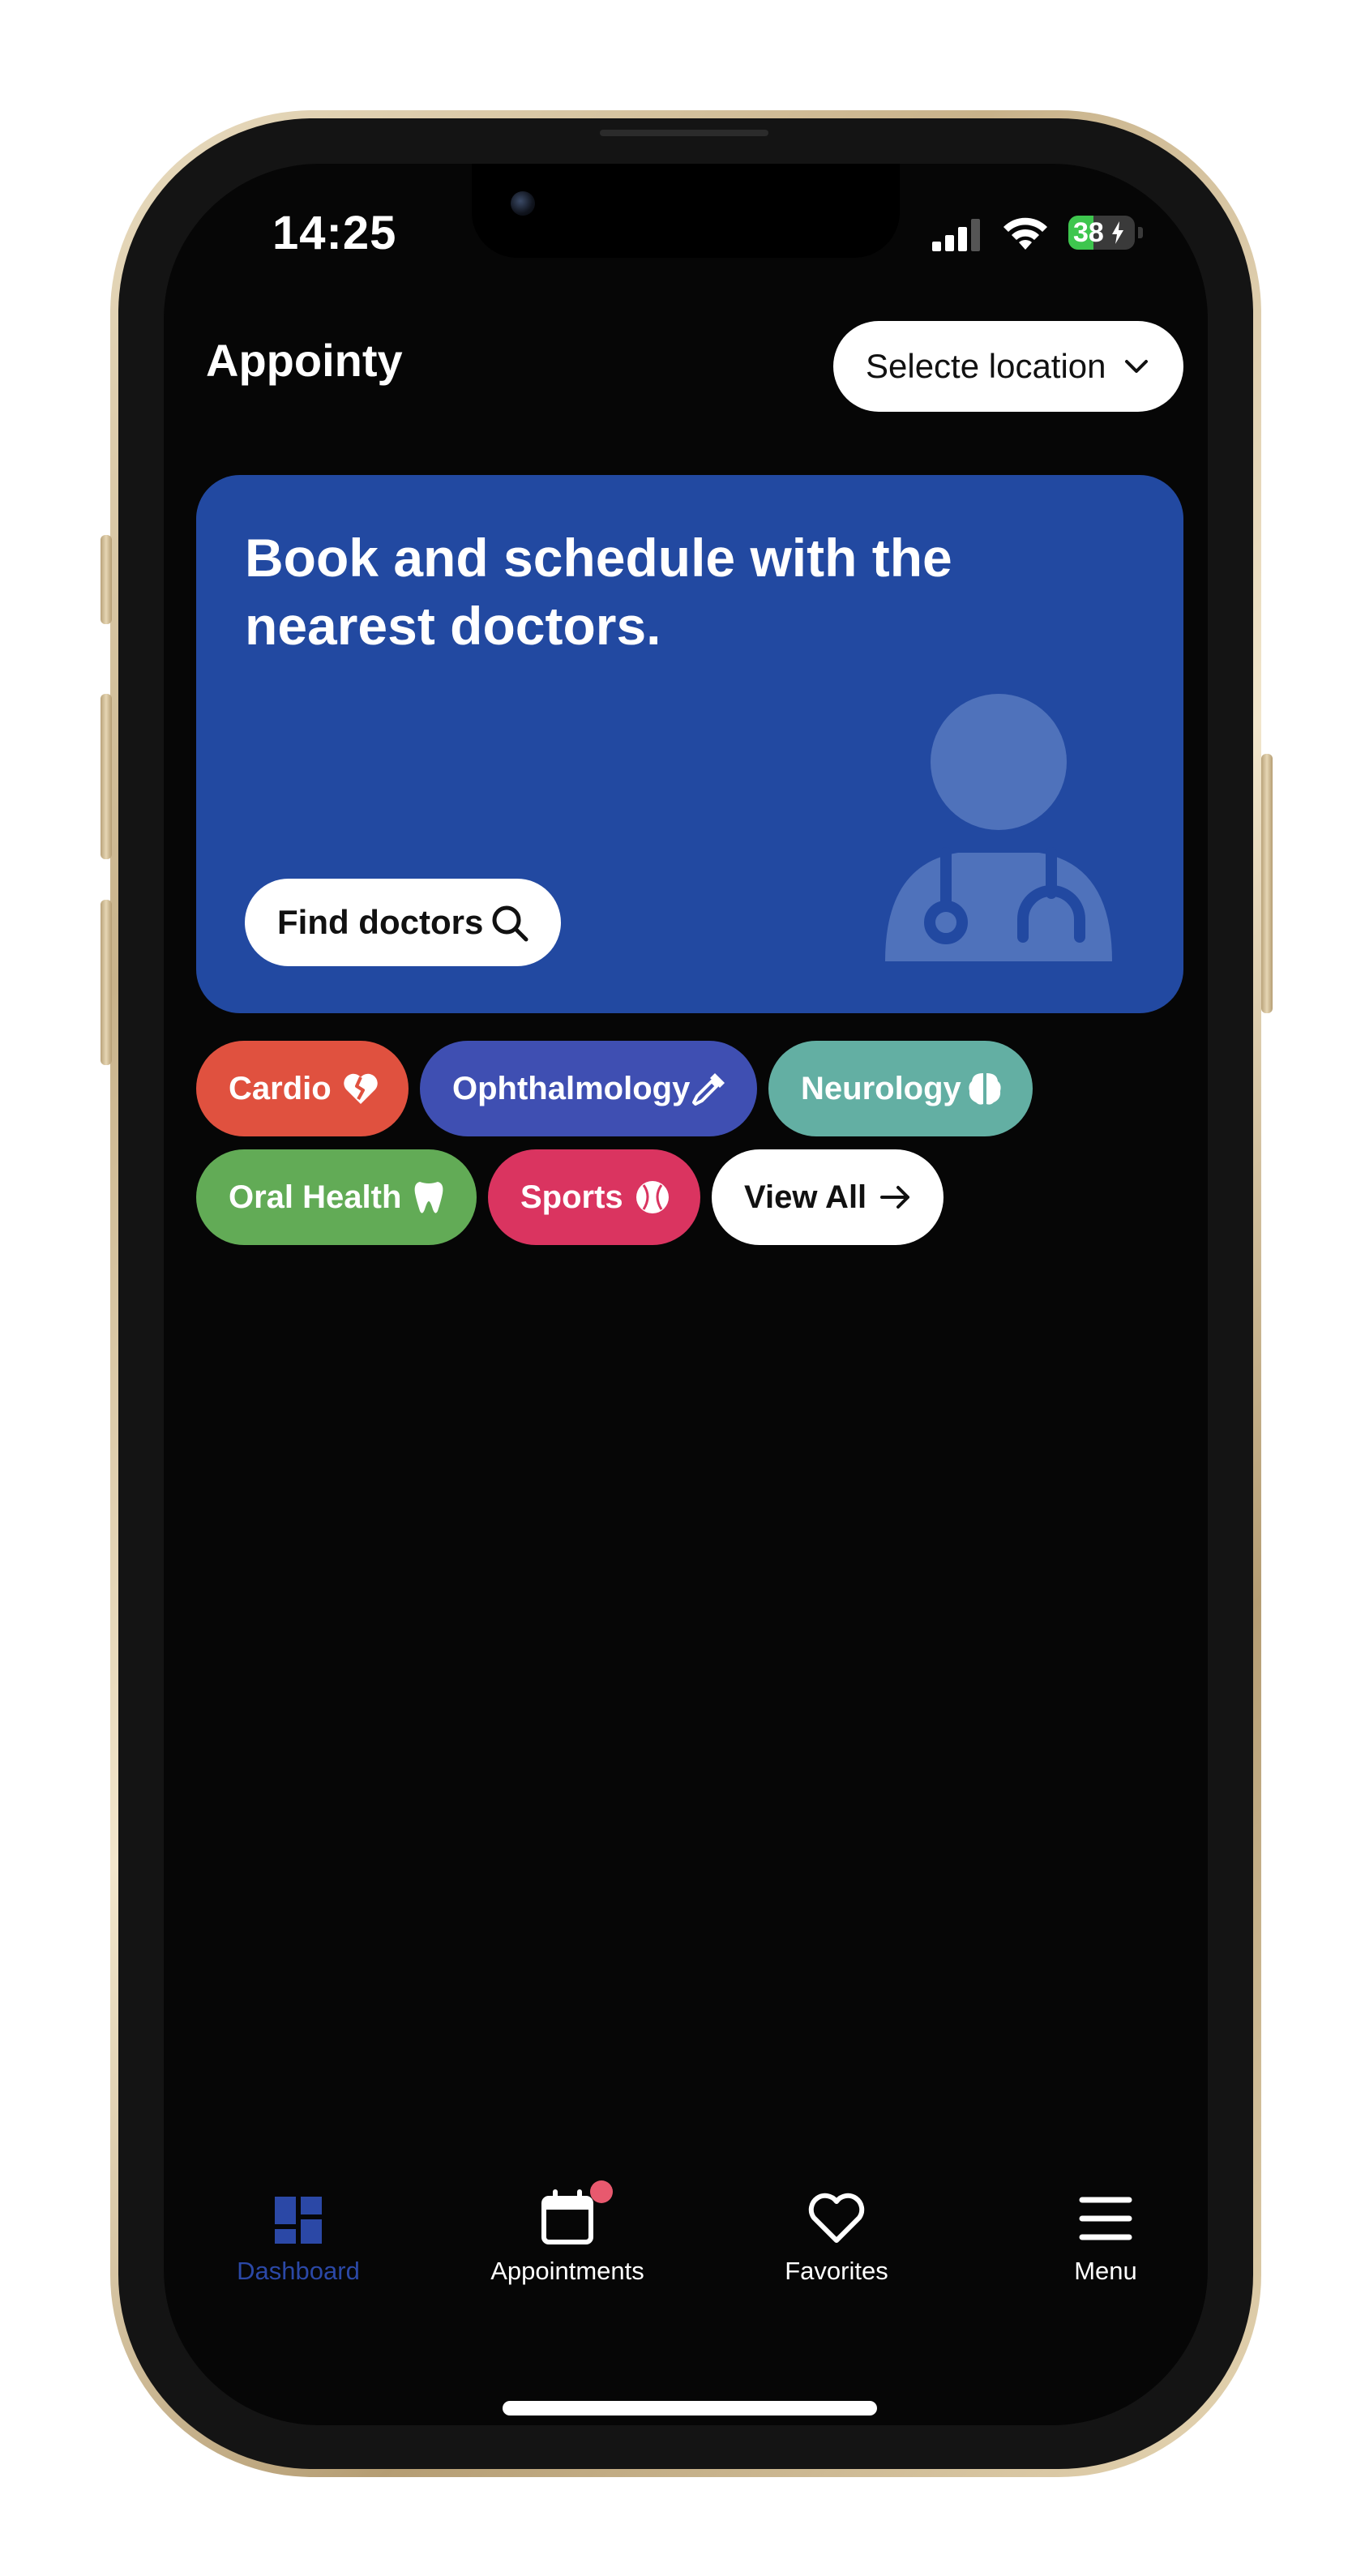 This screenshot has height=2576, width=1365. What do you see at coordinates (686, 211) in the screenshot?
I see `notch` at bounding box center [686, 211].